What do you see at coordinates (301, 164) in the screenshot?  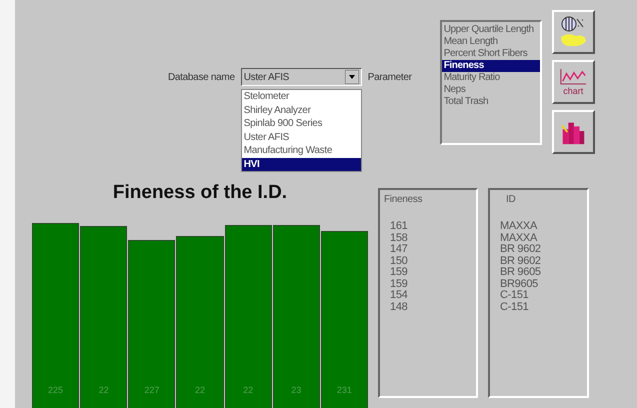 I see `dropdown-option: HVI` at bounding box center [301, 164].